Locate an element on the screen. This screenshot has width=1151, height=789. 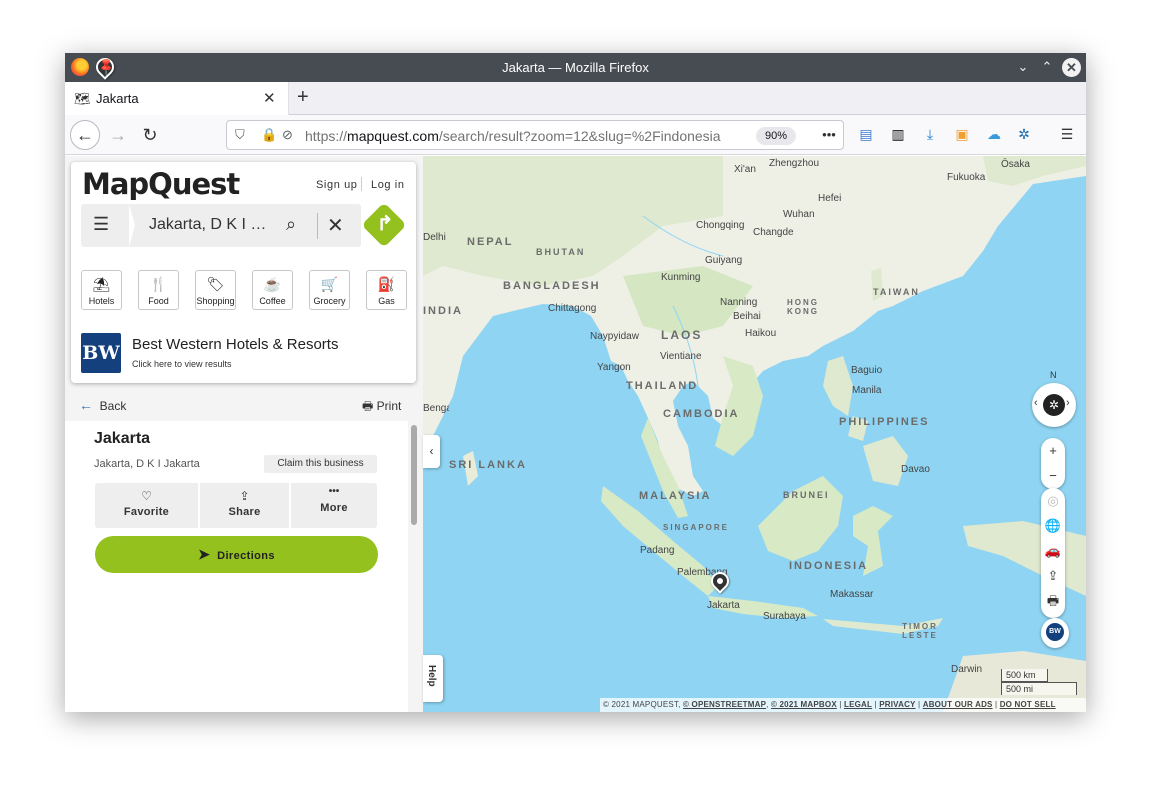
mapbox-link: © 2021 MAPBOX is located at coordinates (804, 704).